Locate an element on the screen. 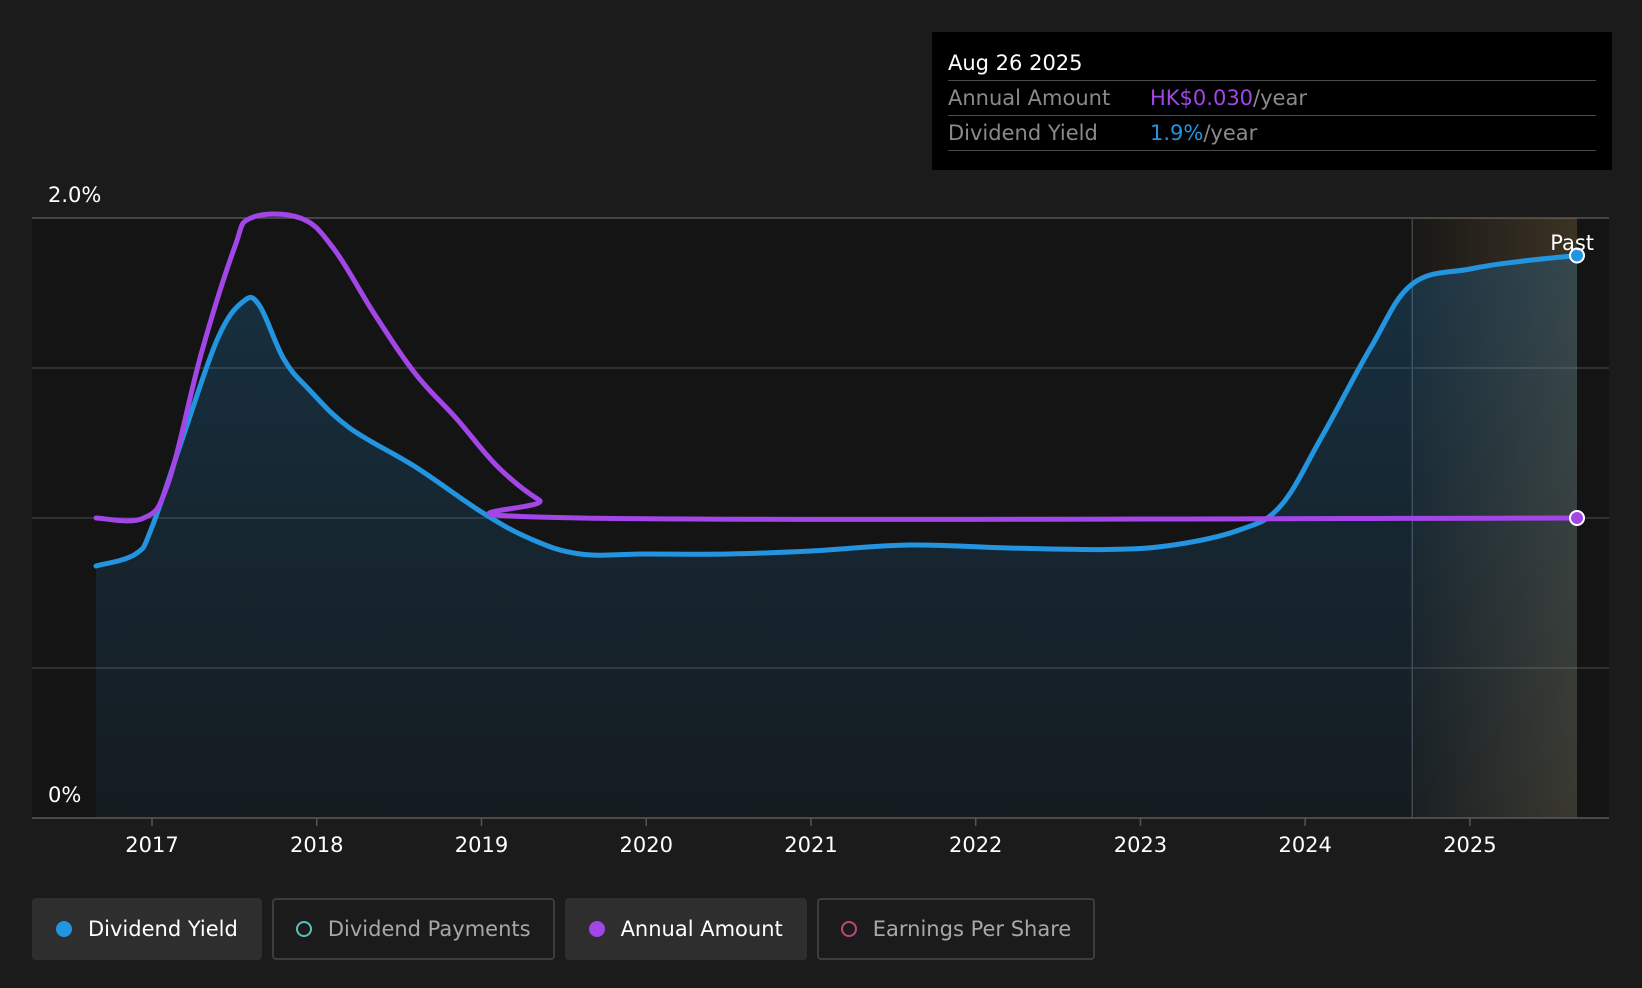 The width and height of the screenshot is (1642, 988). tooltip-dividend-yield-unit: /year is located at coordinates (1230, 133).